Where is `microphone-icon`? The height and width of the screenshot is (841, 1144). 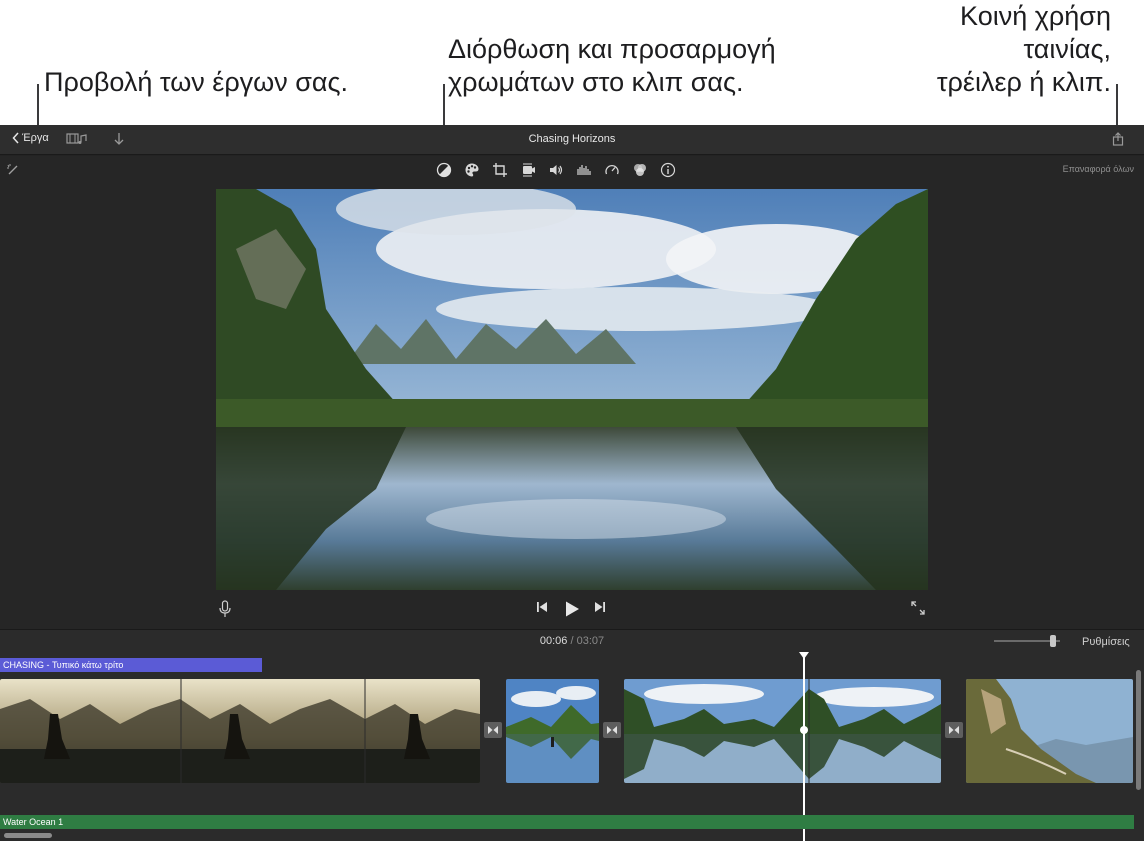 microphone-icon is located at coordinates (225, 609).